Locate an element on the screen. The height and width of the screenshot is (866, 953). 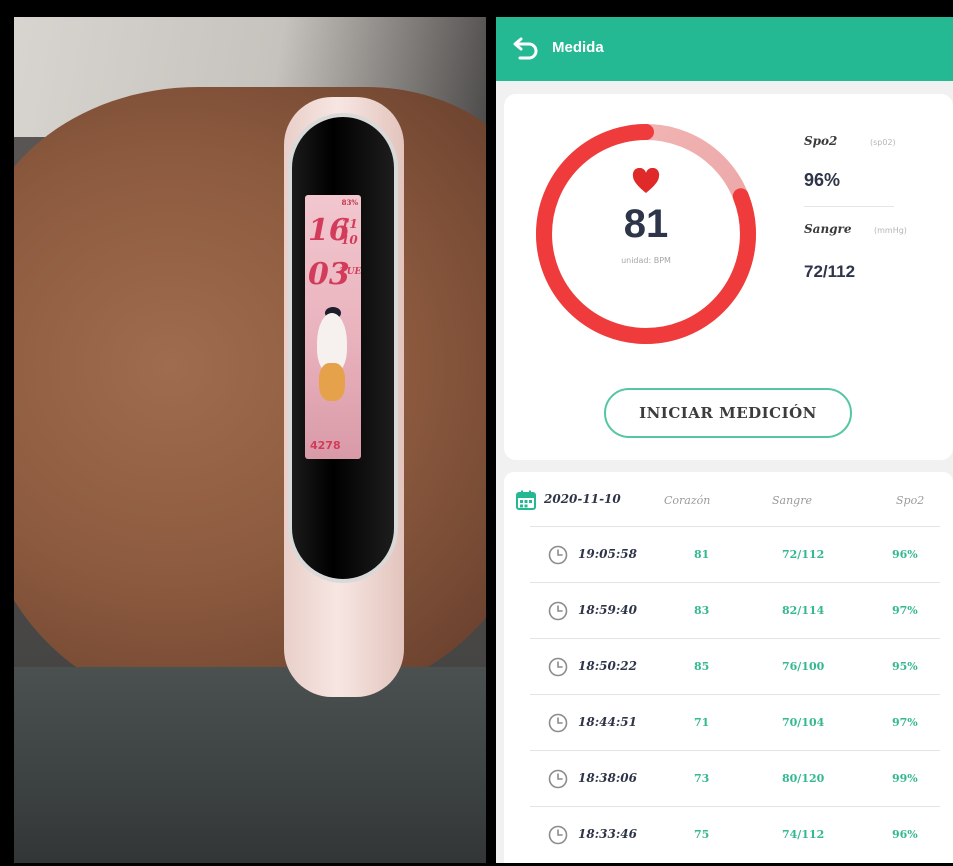
app-bar: Medida is located at coordinates (724, 49).